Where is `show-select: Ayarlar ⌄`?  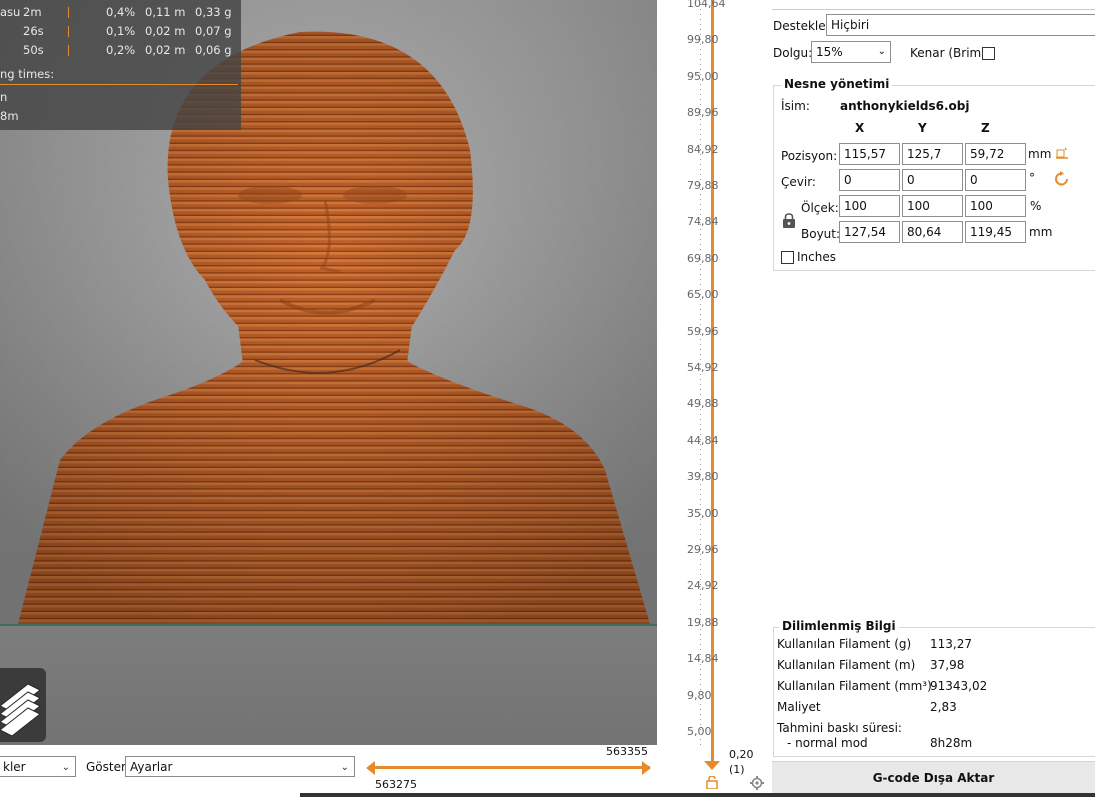
show-select: Ayarlar ⌄ is located at coordinates (240, 766).